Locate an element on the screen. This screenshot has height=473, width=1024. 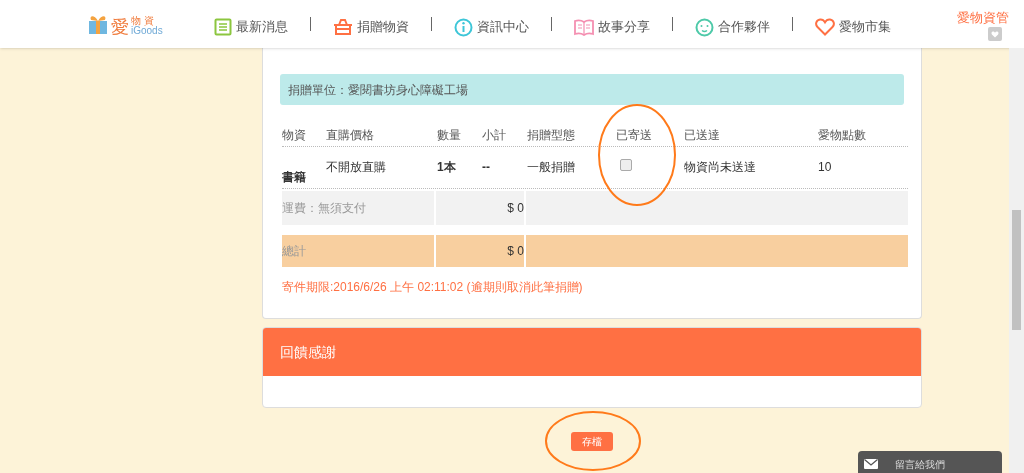
shipping-label: 運費：無須支付 is located at coordinates (359, 208).